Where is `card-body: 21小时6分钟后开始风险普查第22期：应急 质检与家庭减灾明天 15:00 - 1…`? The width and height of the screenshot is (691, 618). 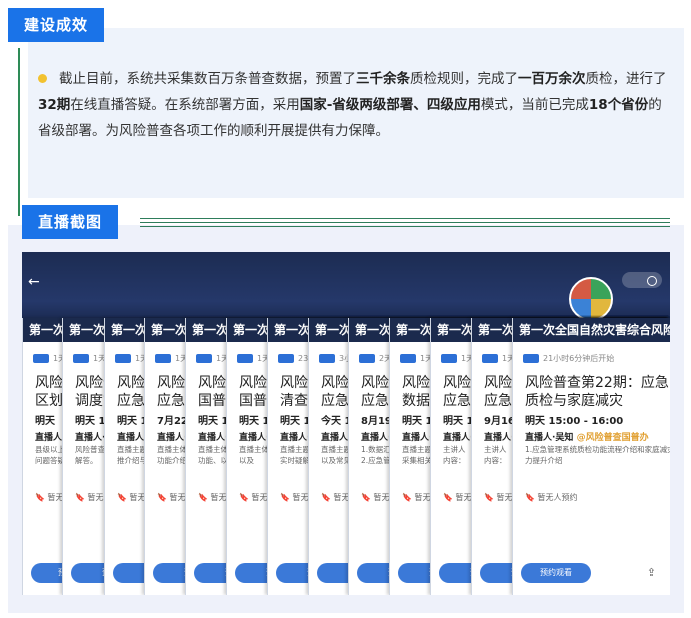
card-body: 21小时6分钟后开始风险普查第22期：应急 质检与家庭减灾明天 15:00 - 1… is located at coordinates (591, 468).